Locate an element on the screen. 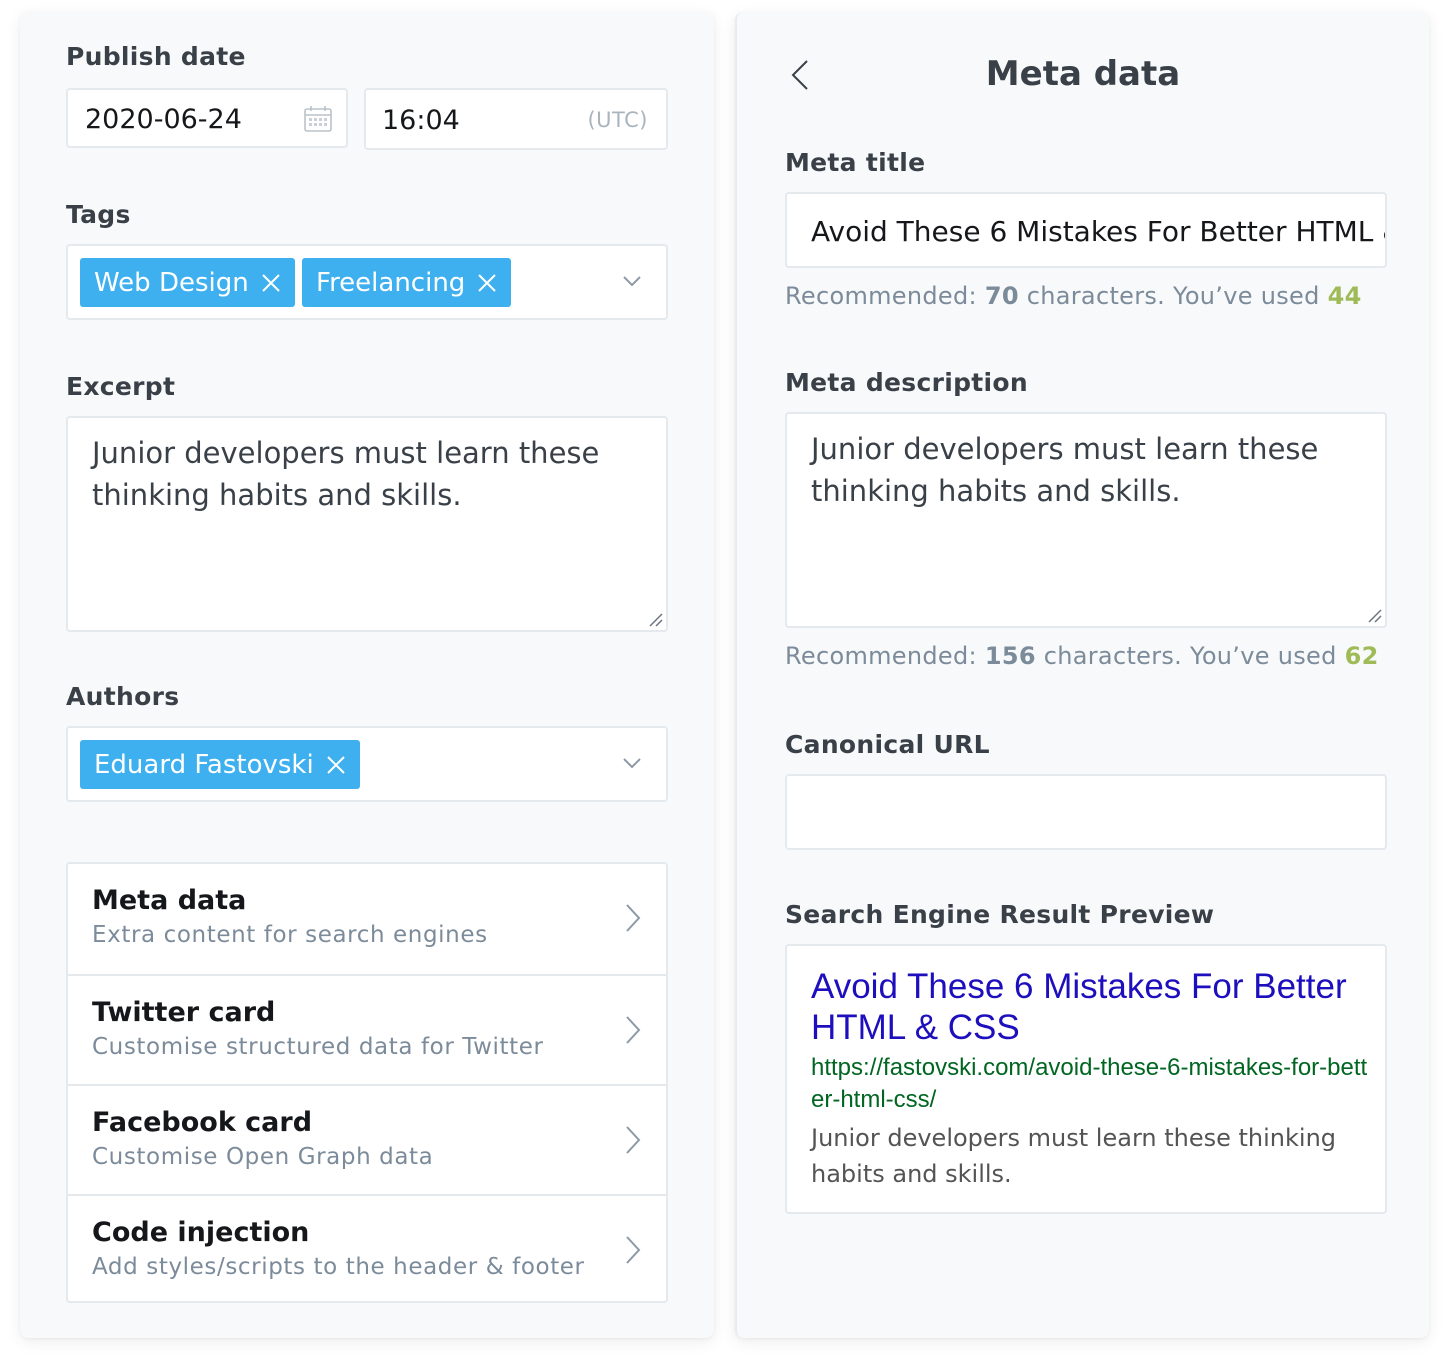  authors-select: Eduard Fastovski is located at coordinates (367, 764).